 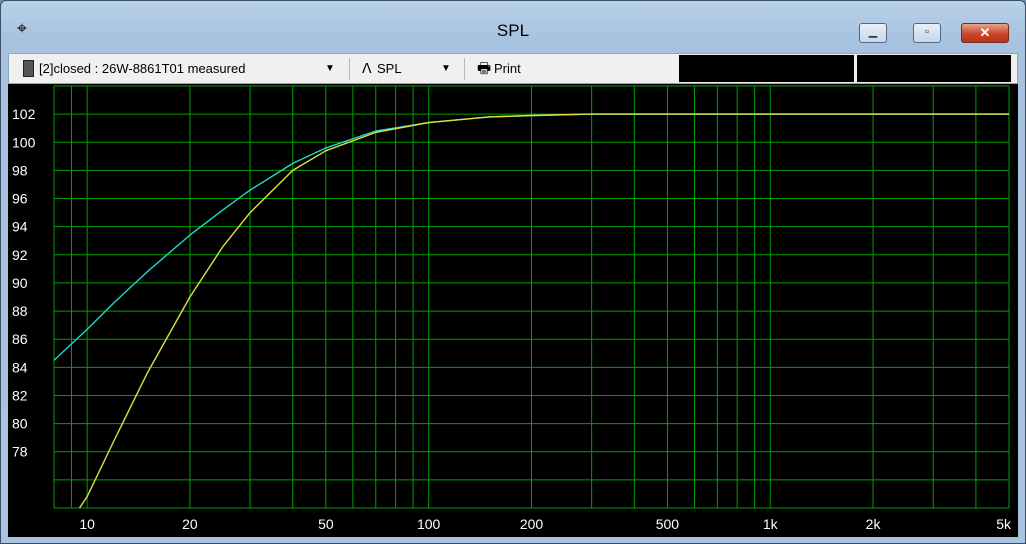 What do you see at coordinates (507, 68) in the screenshot?
I see `print-button: Print` at bounding box center [507, 68].